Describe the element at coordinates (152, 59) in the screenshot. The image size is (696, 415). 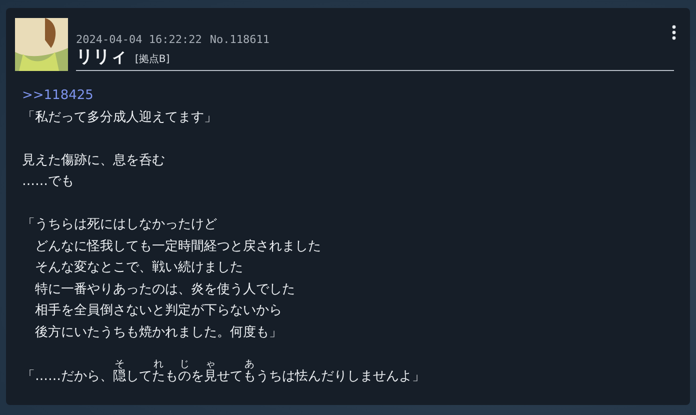
I see `user-tag: [拠点B]` at that location.